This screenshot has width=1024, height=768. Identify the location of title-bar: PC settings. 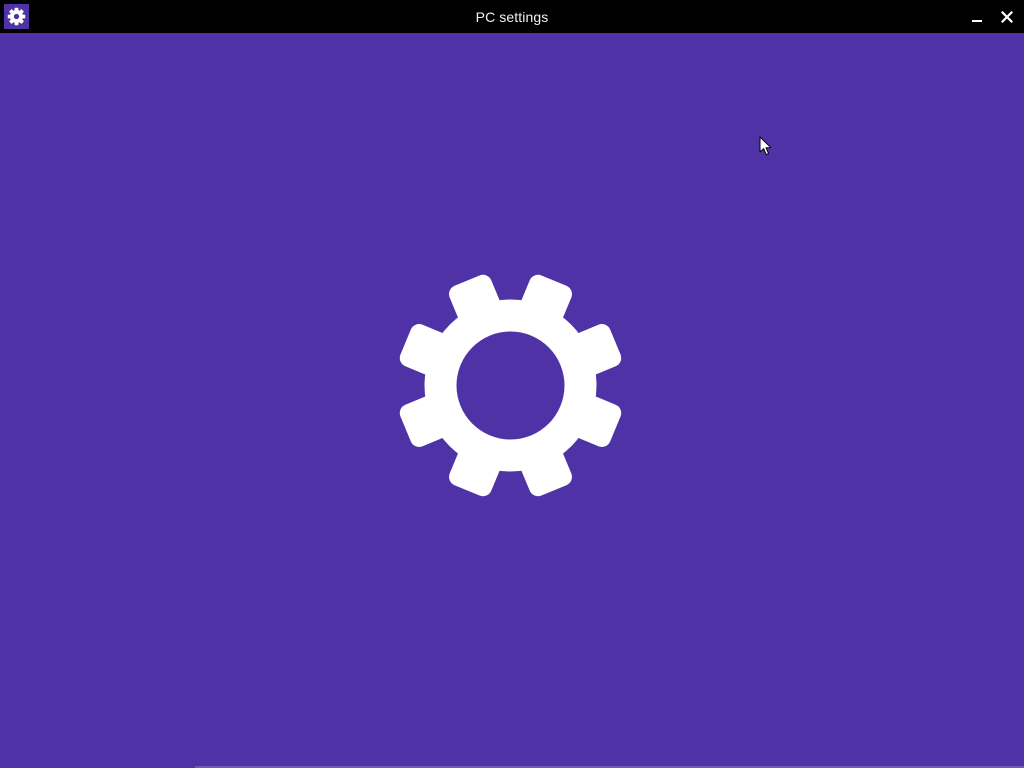
(512, 16).